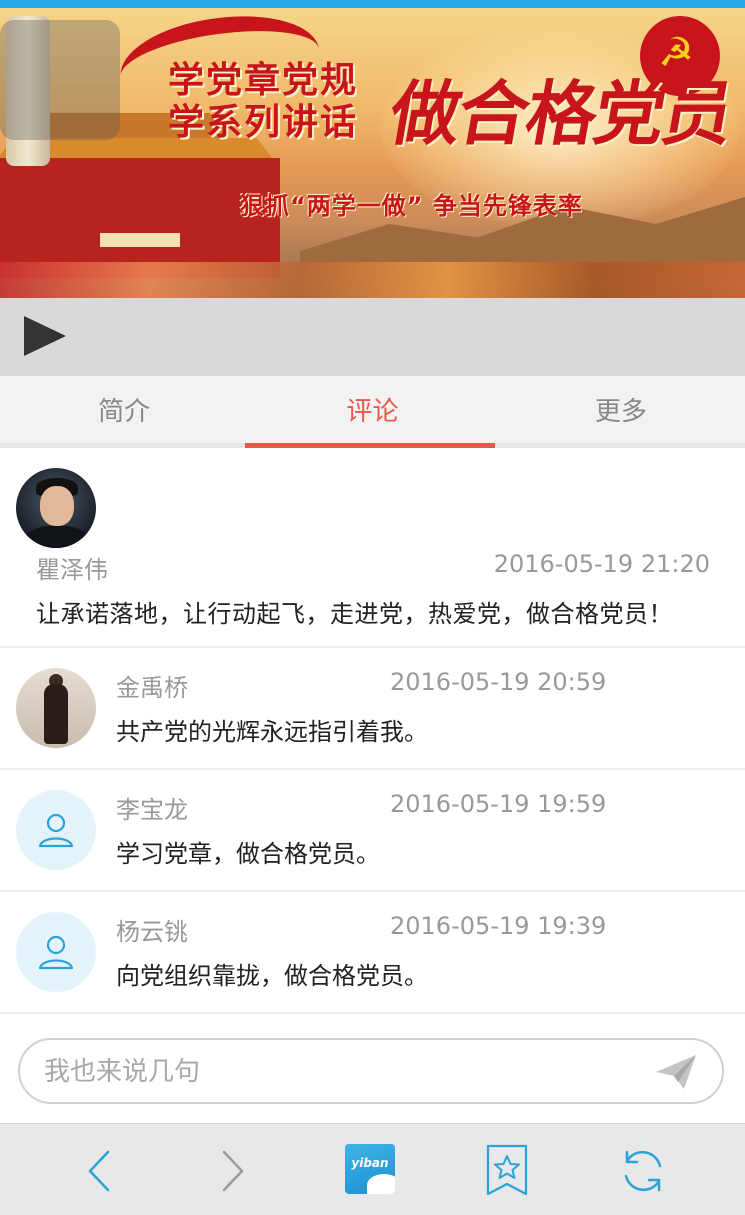  Describe the element at coordinates (354, 614) in the screenshot. I see `comment-text: 让承诺落地，让行动起飞，走进党，热爱党，做合格党员！` at that location.